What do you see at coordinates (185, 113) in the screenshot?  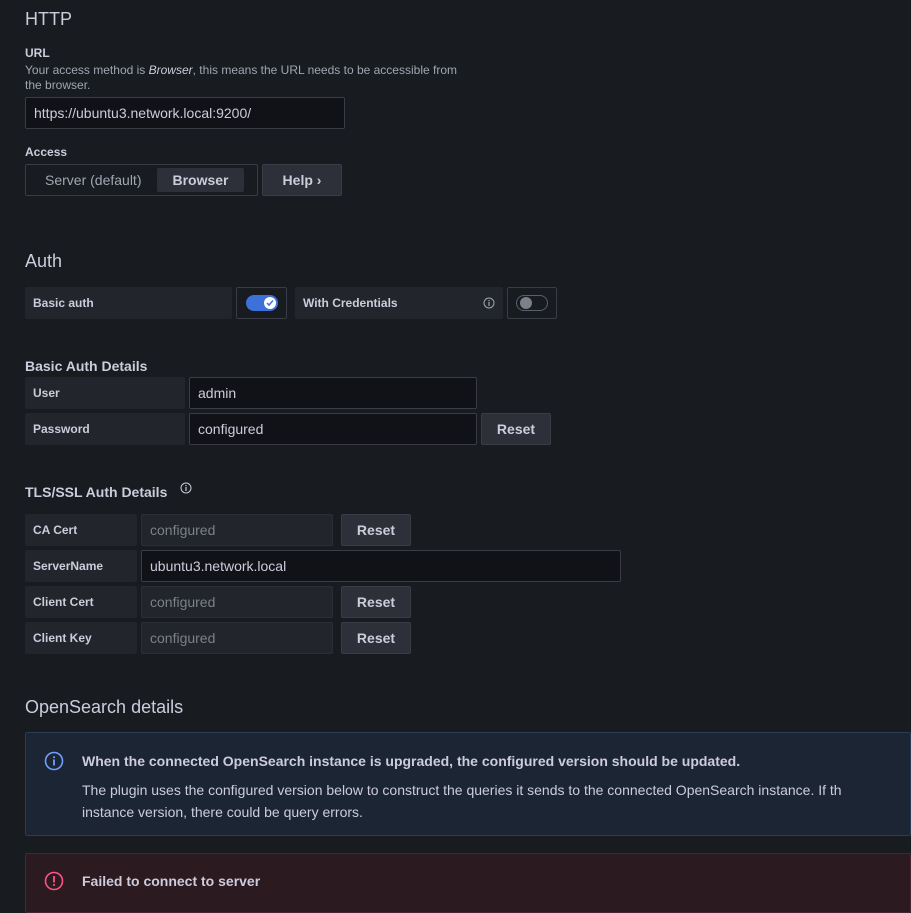 I see `url-input: https://ubuntu3.network.local:9200/` at bounding box center [185, 113].